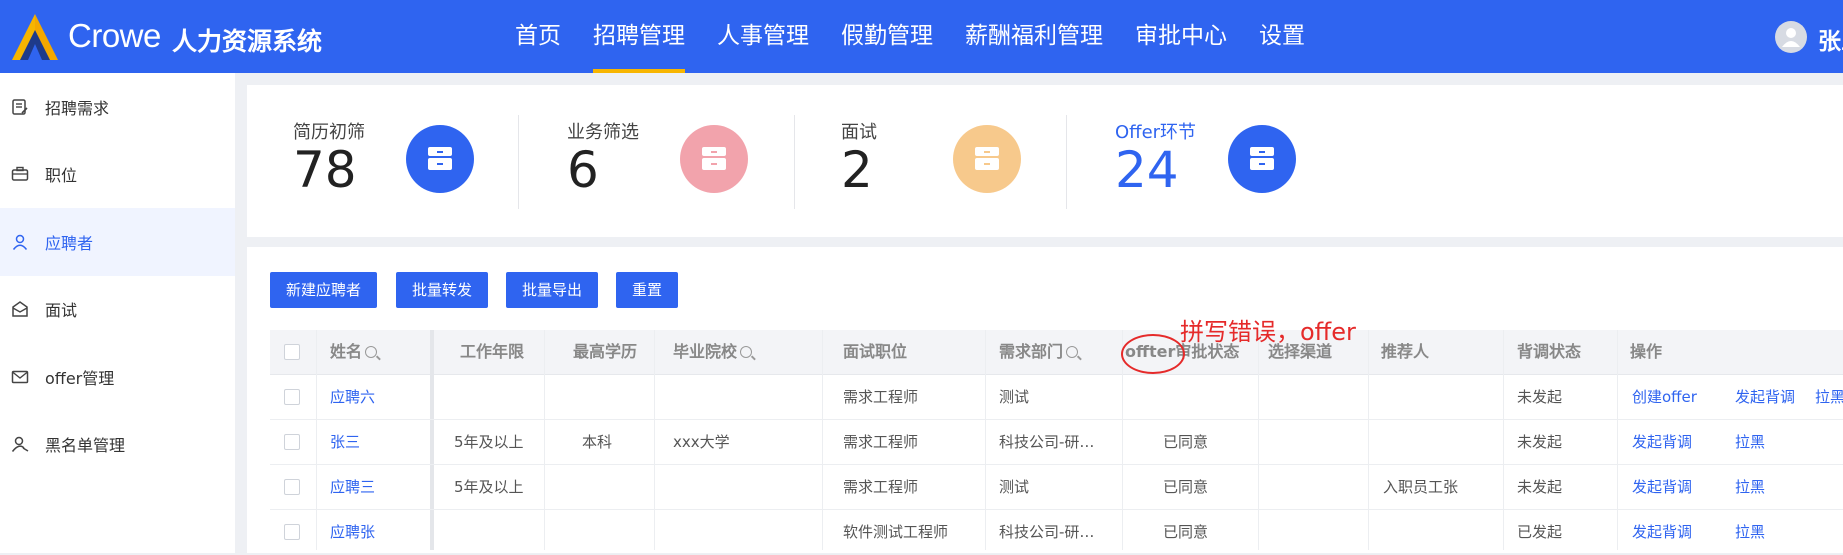  Describe the element at coordinates (605, 351) in the screenshot. I see `column-education: 最高学历` at that location.